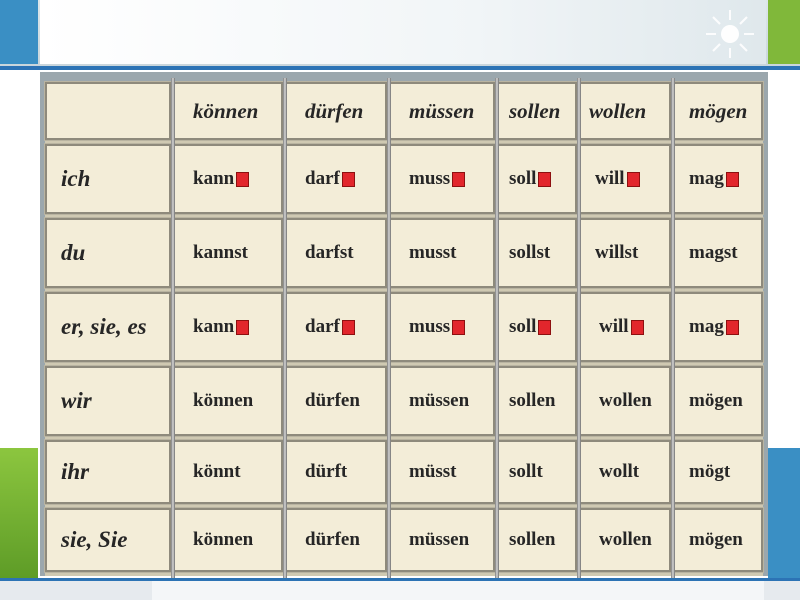 The height and width of the screenshot is (600, 800). What do you see at coordinates (784, 32) in the screenshot?
I see `corner-square-top-right` at bounding box center [784, 32].